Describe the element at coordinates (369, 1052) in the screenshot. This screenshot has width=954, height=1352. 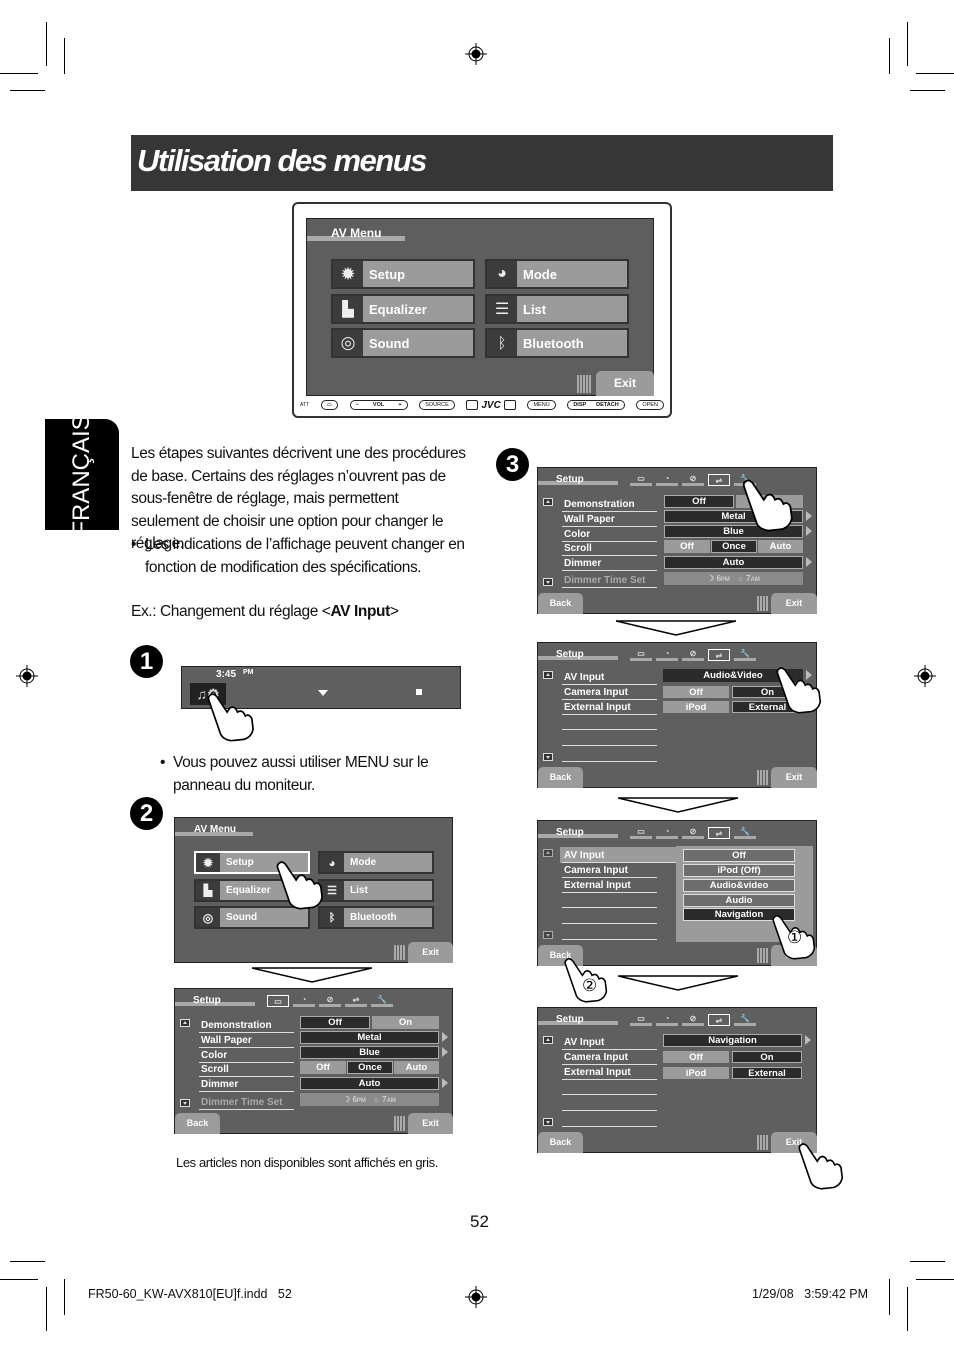
I see `value-color: Blue` at that location.